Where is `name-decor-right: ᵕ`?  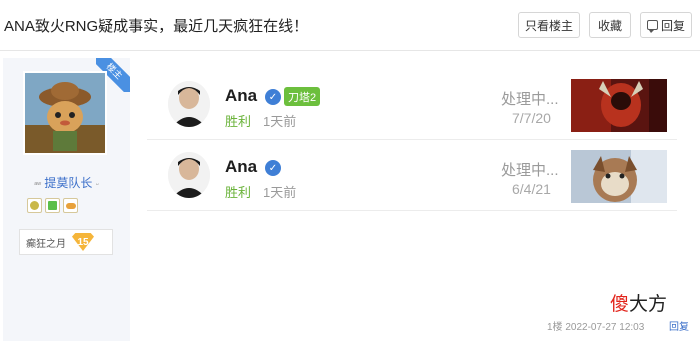 name-decor-right: ᵕ is located at coordinates (97, 184).